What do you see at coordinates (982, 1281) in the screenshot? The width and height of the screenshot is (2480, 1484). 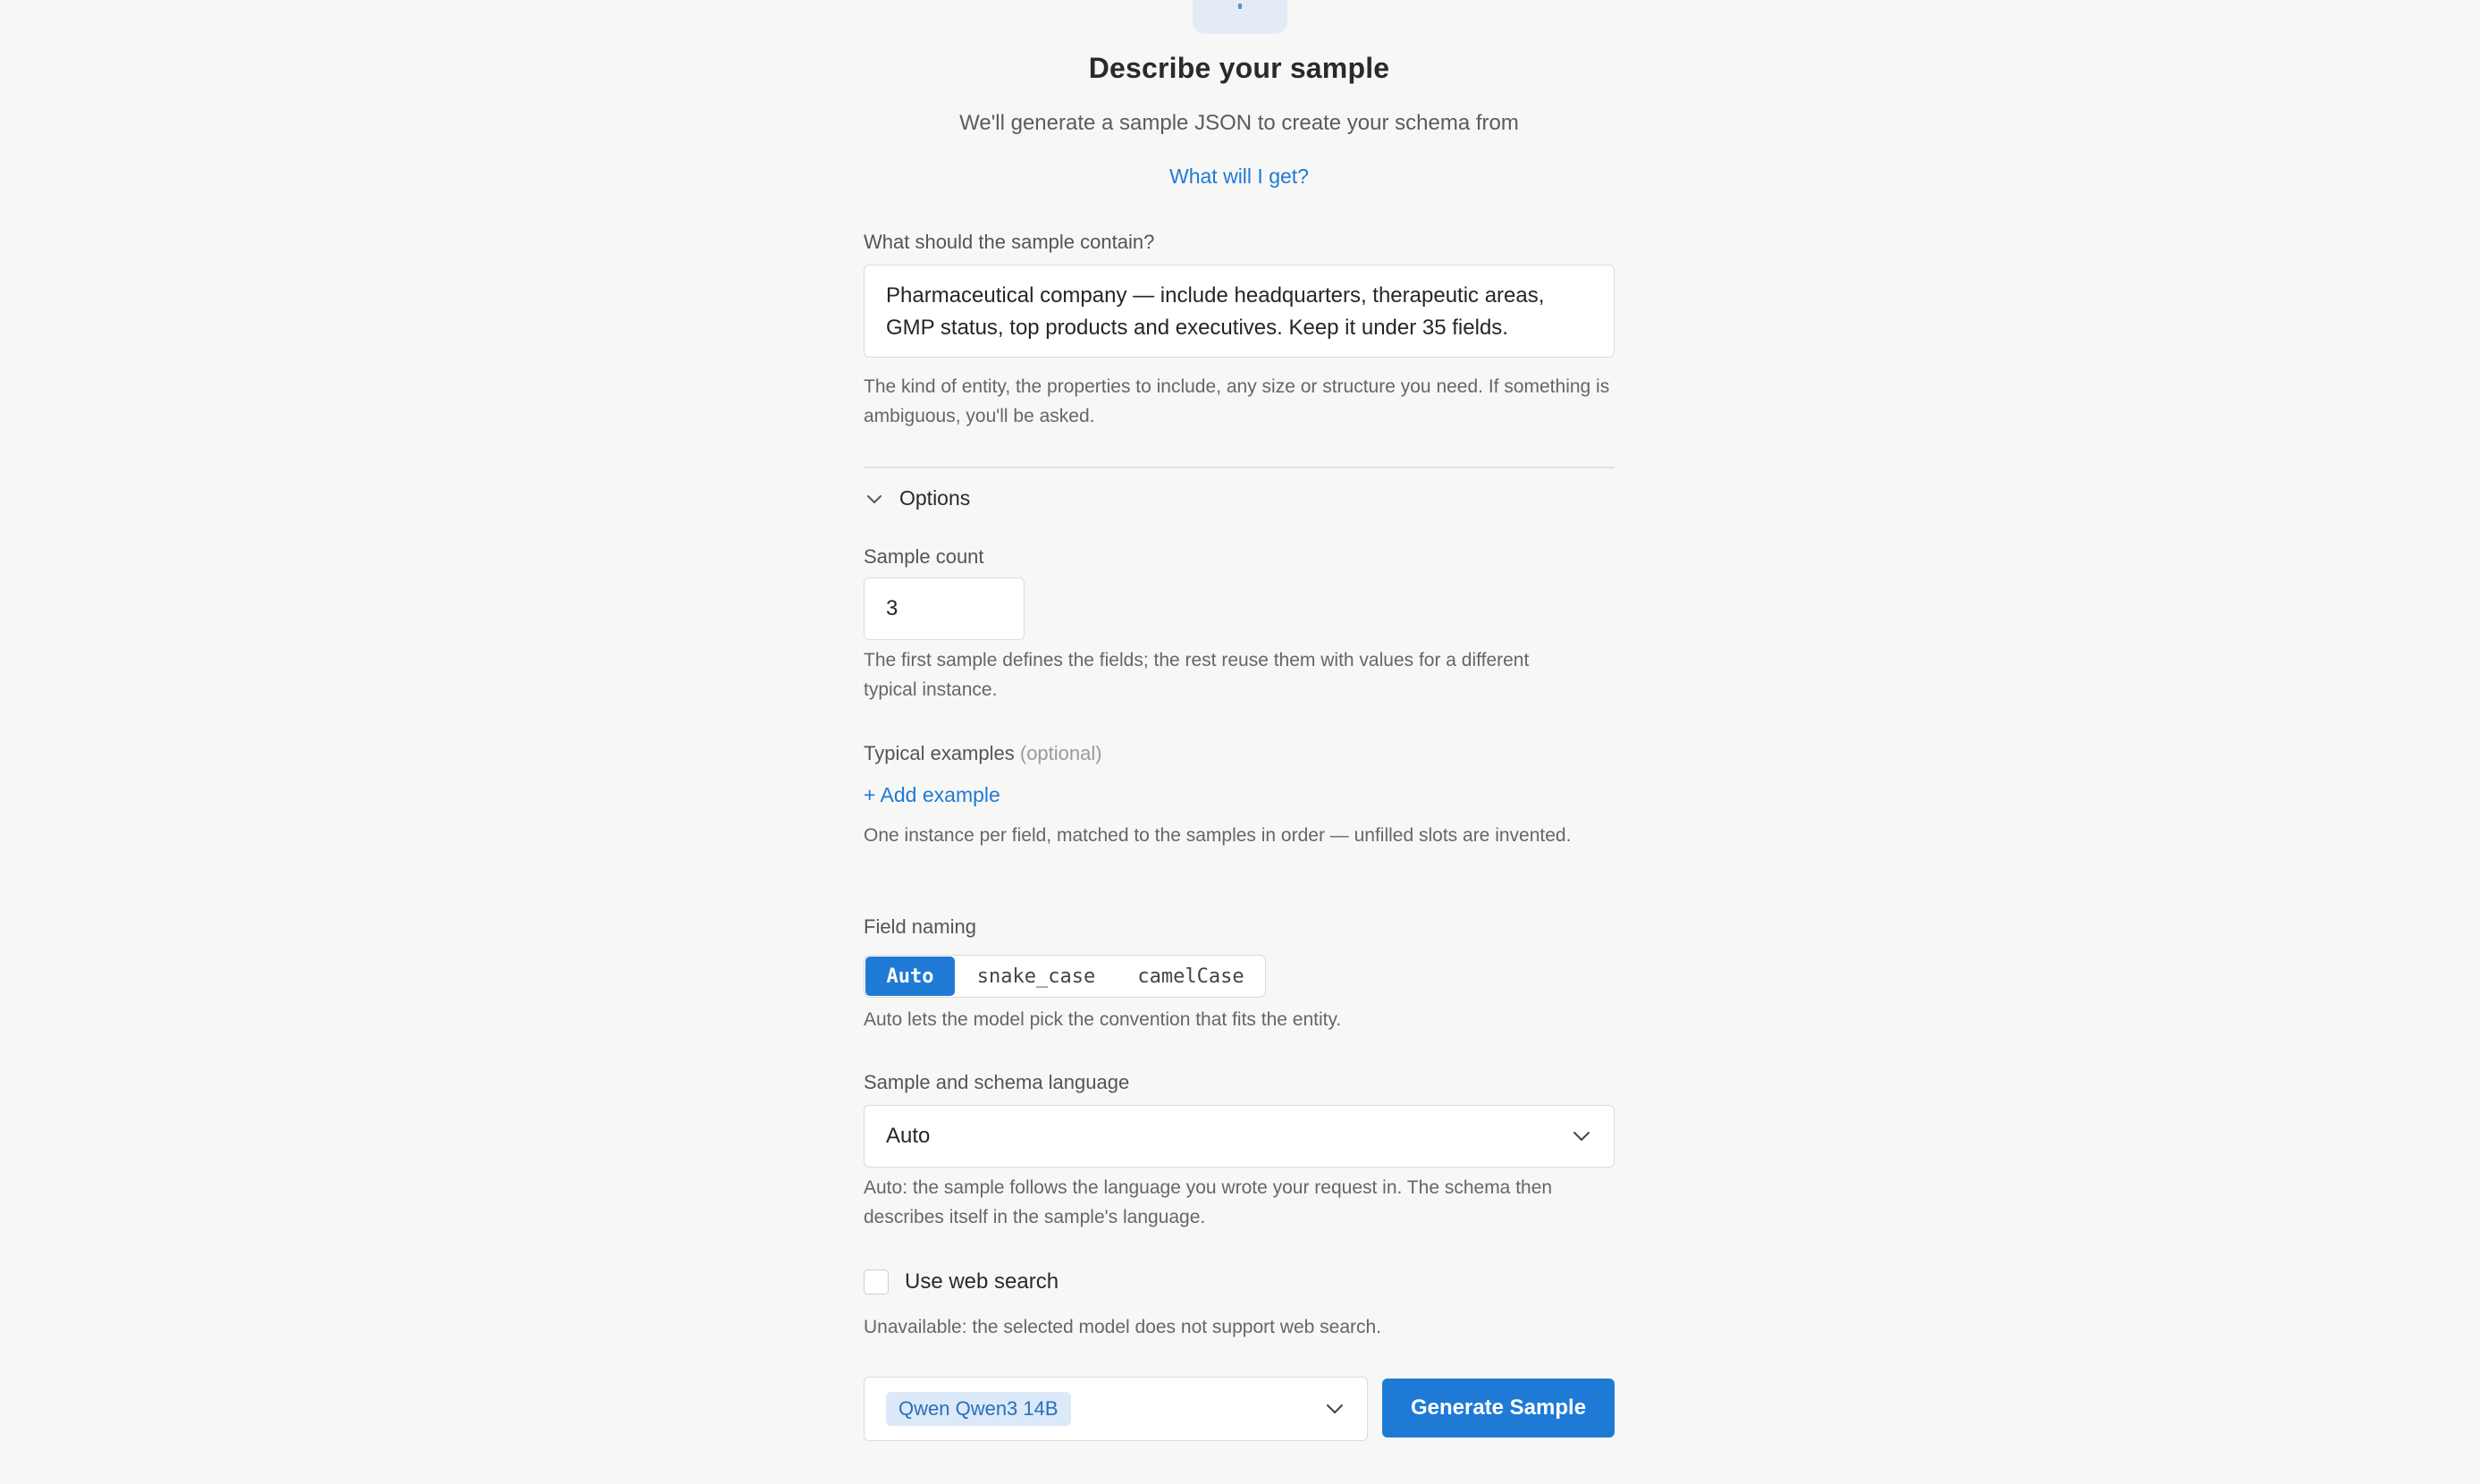 I see `web-search-label: Use web search` at bounding box center [982, 1281].